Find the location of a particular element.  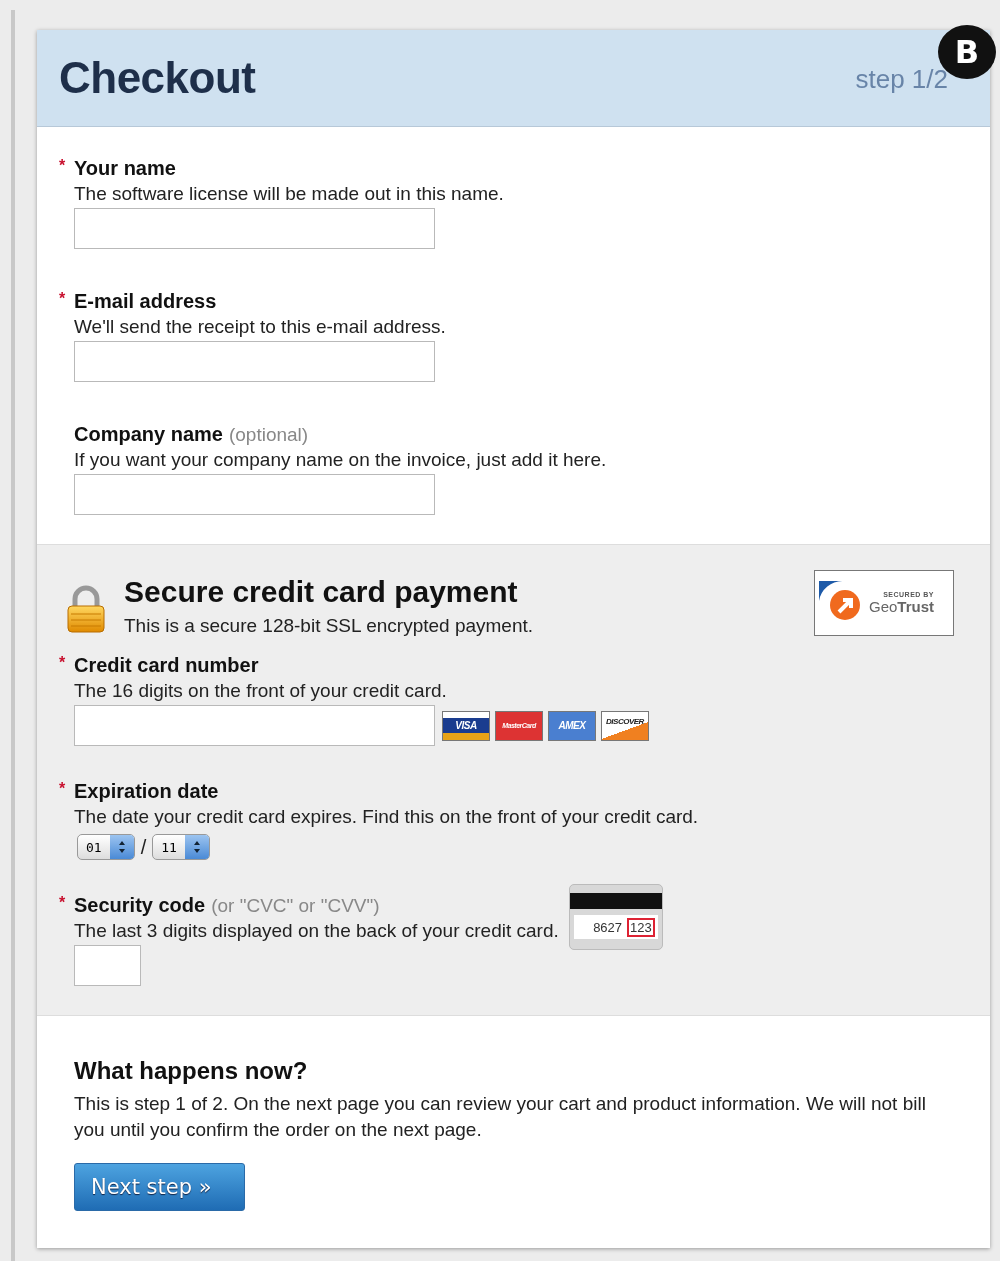

field-hint: The last 3 digits displayed on the back of your credit card. is located at coordinates (316, 931).